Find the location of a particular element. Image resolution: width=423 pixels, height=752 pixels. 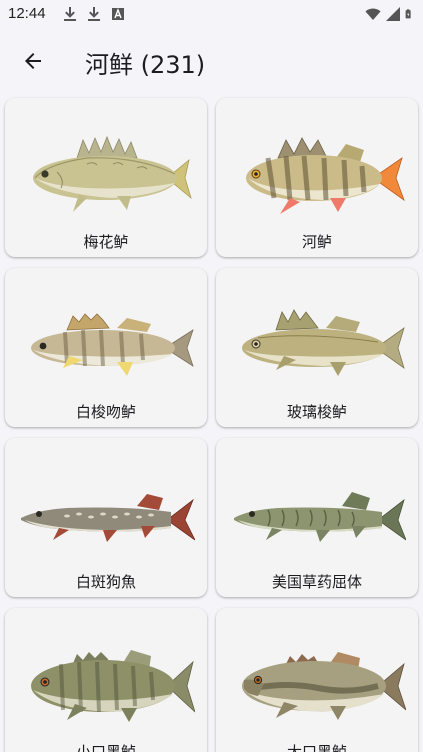

page-title: 河鲜 (231) is located at coordinates (145, 65).